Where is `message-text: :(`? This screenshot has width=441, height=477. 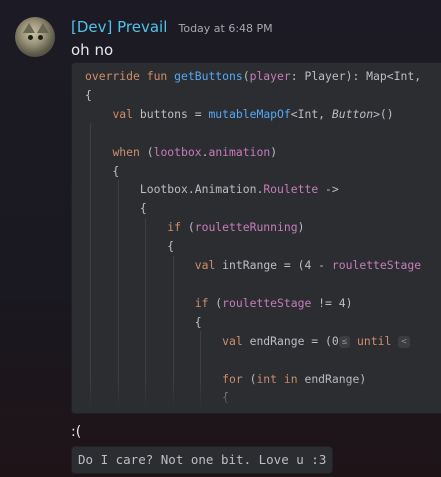
message-text: :( is located at coordinates (76, 432).